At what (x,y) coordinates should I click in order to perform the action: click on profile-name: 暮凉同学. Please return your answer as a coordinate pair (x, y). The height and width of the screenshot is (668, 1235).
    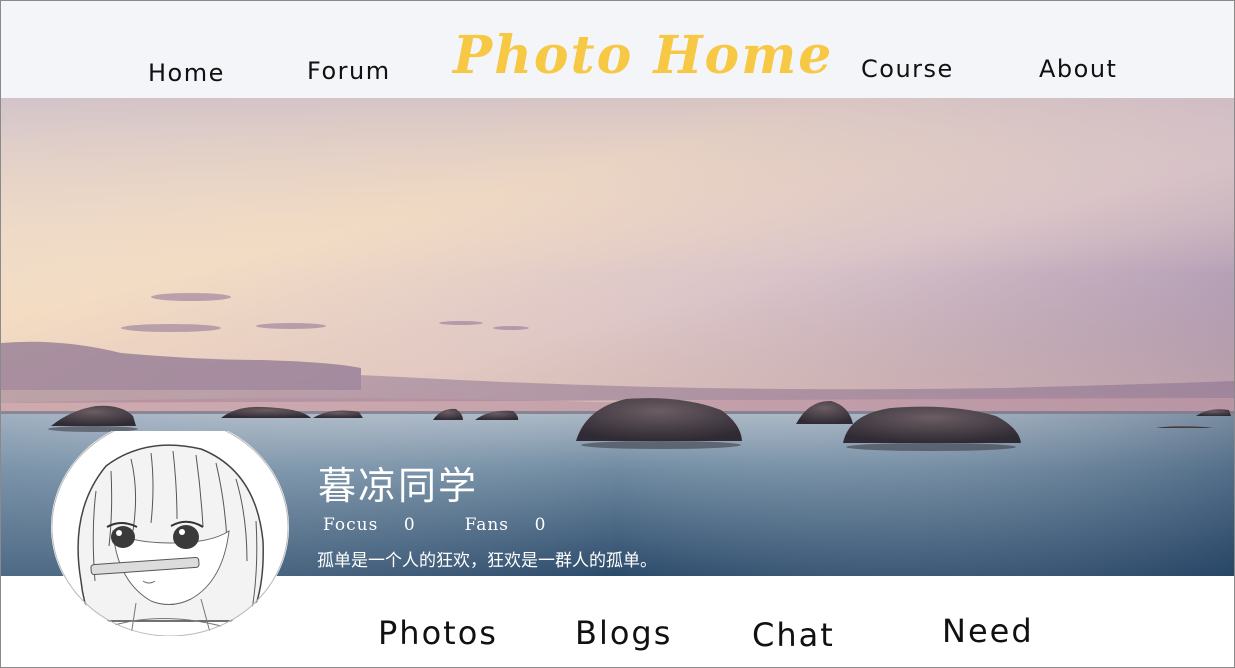
    Looking at the image, I should click on (398, 486).